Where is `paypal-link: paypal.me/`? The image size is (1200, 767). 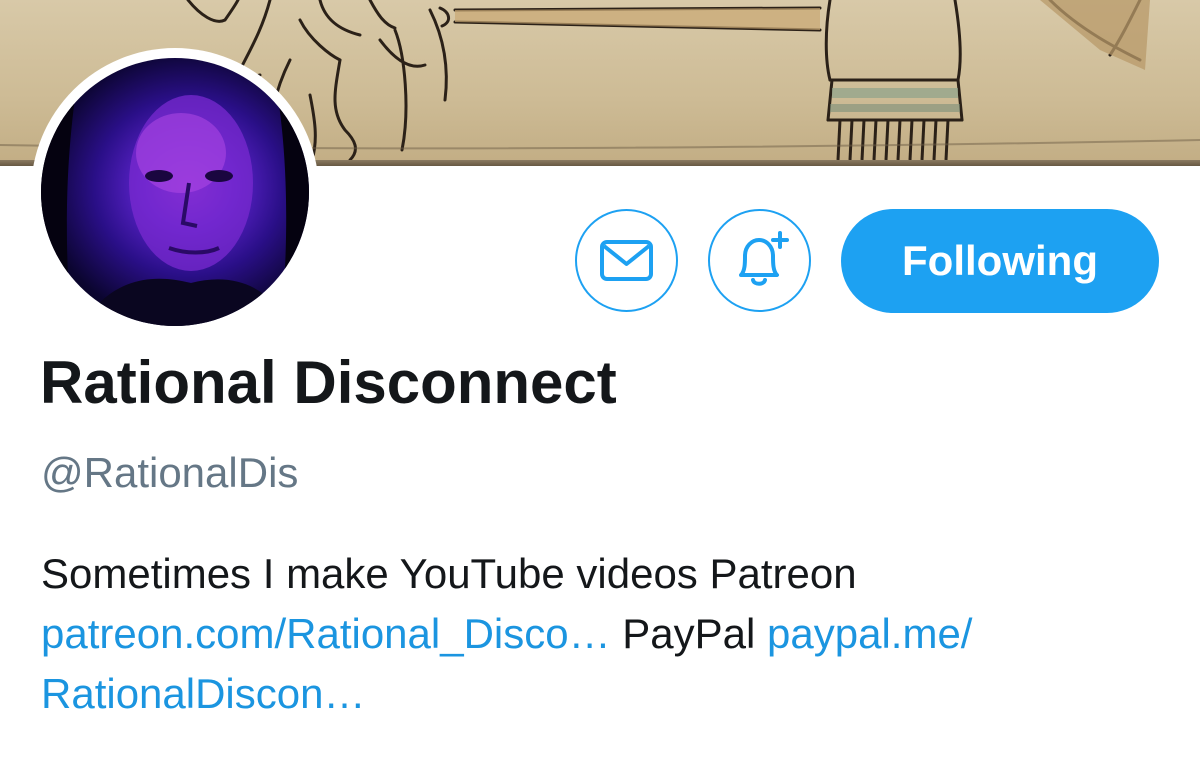 paypal-link: paypal.me/ is located at coordinates (869, 633).